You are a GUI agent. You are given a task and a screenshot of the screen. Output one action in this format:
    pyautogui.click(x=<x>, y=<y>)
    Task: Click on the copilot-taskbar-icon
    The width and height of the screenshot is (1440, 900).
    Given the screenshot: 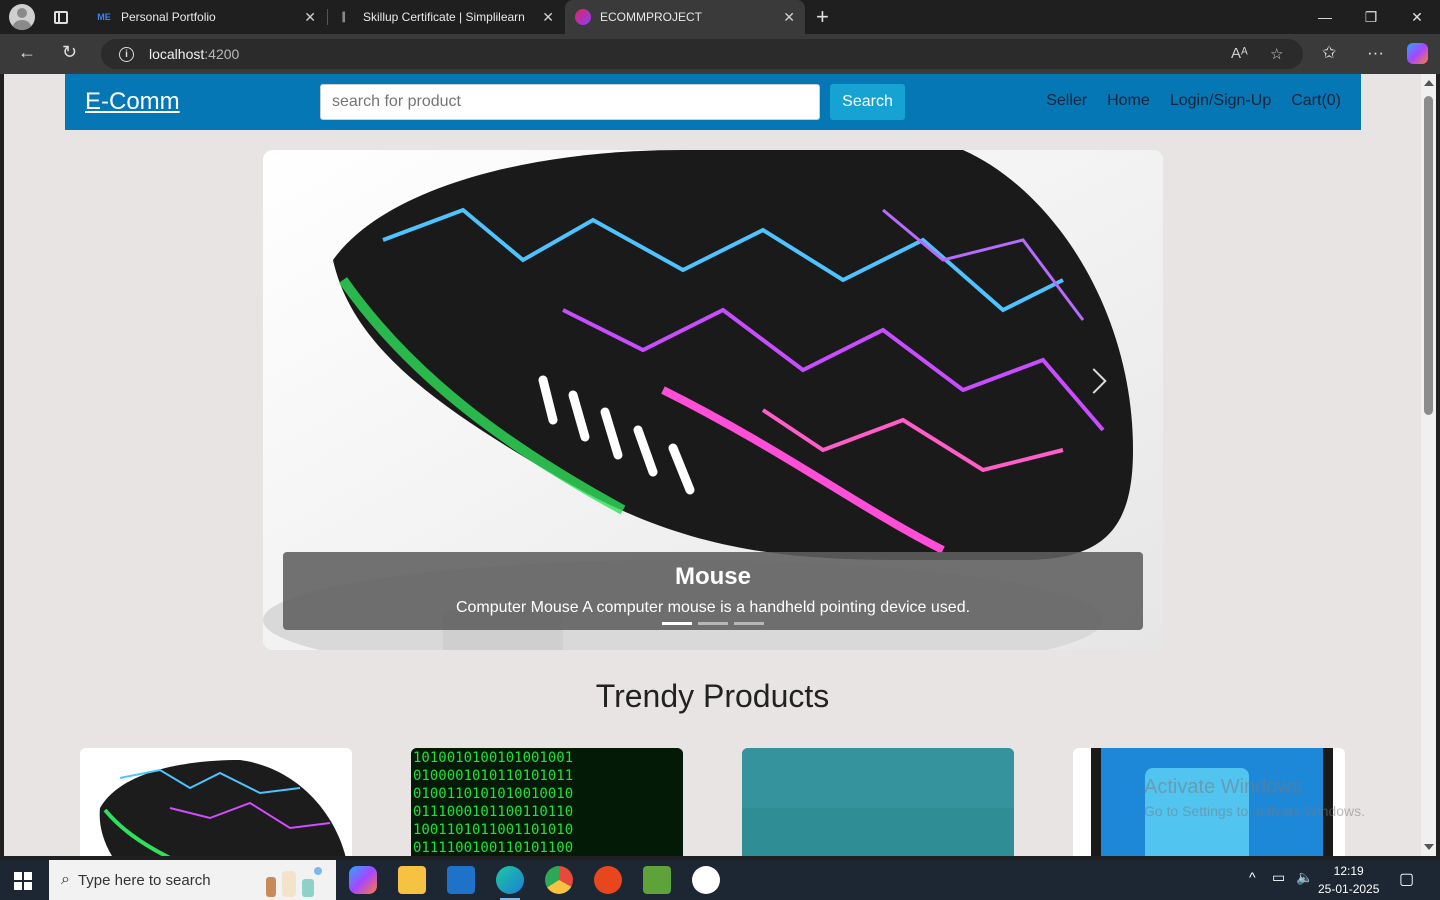 What is the action you would take?
    pyautogui.click(x=363, y=880)
    